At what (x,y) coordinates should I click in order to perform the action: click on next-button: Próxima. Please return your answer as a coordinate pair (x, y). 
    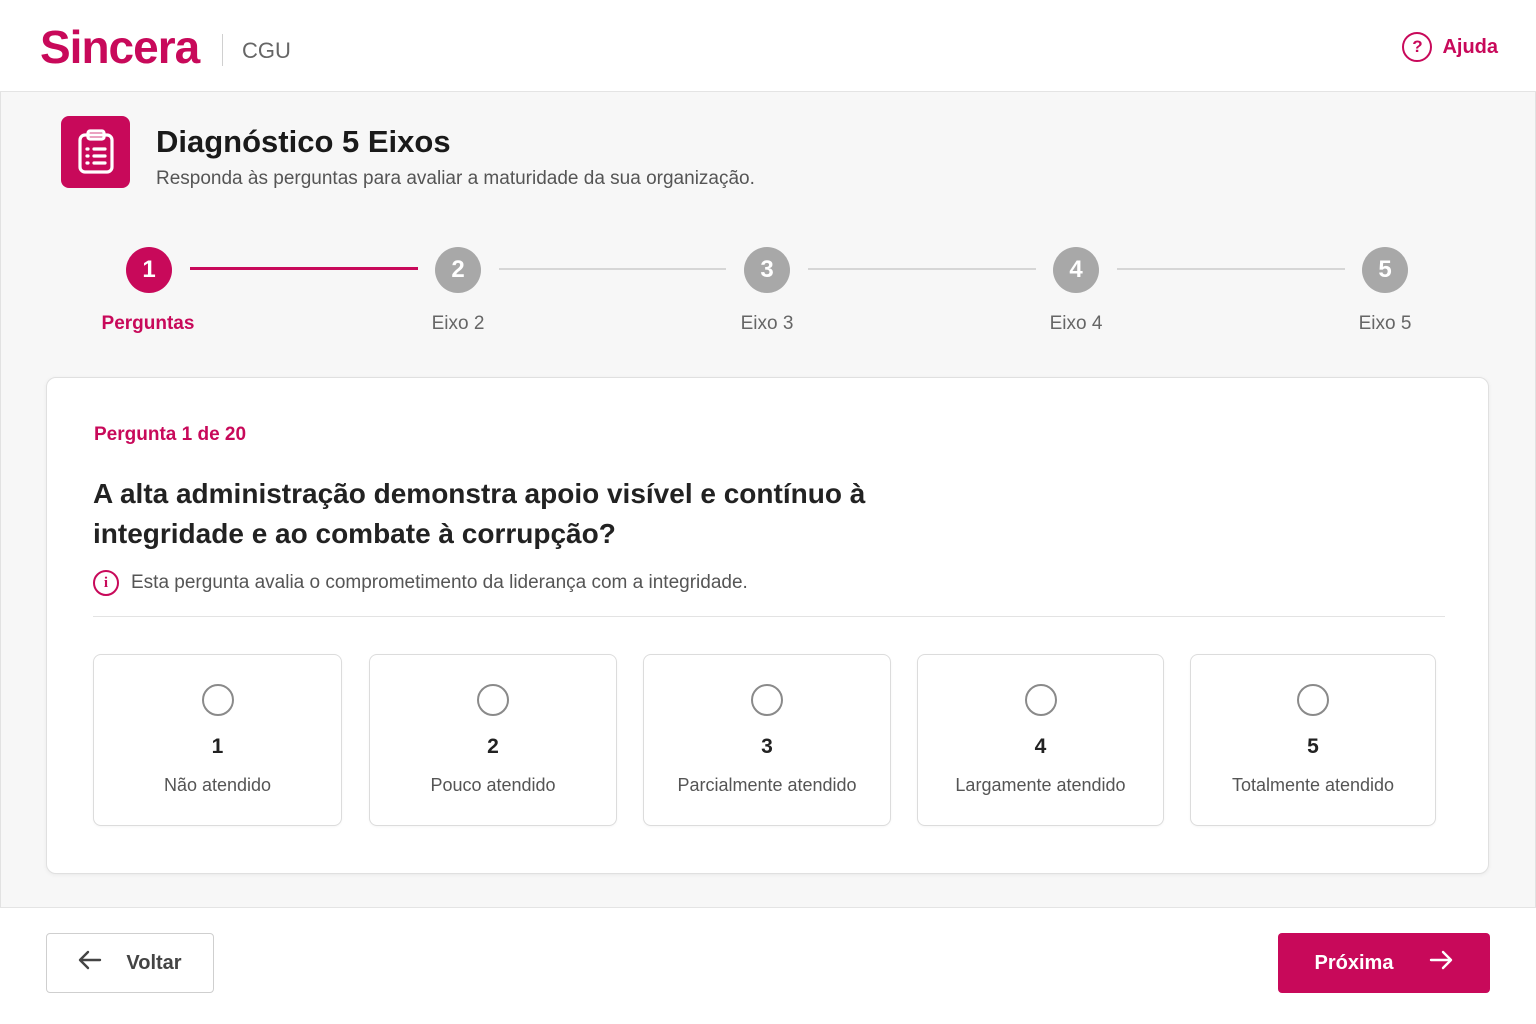
    Looking at the image, I should click on (1384, 963).